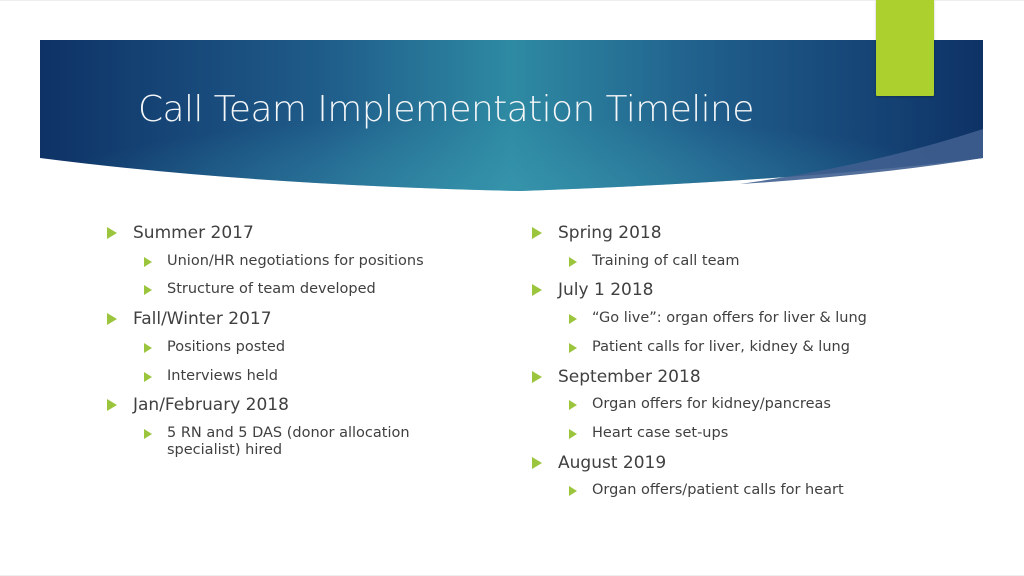 This screenshot has height=576, width=1024. I want to click on timeline-period: September 2018, so click(616, 376).